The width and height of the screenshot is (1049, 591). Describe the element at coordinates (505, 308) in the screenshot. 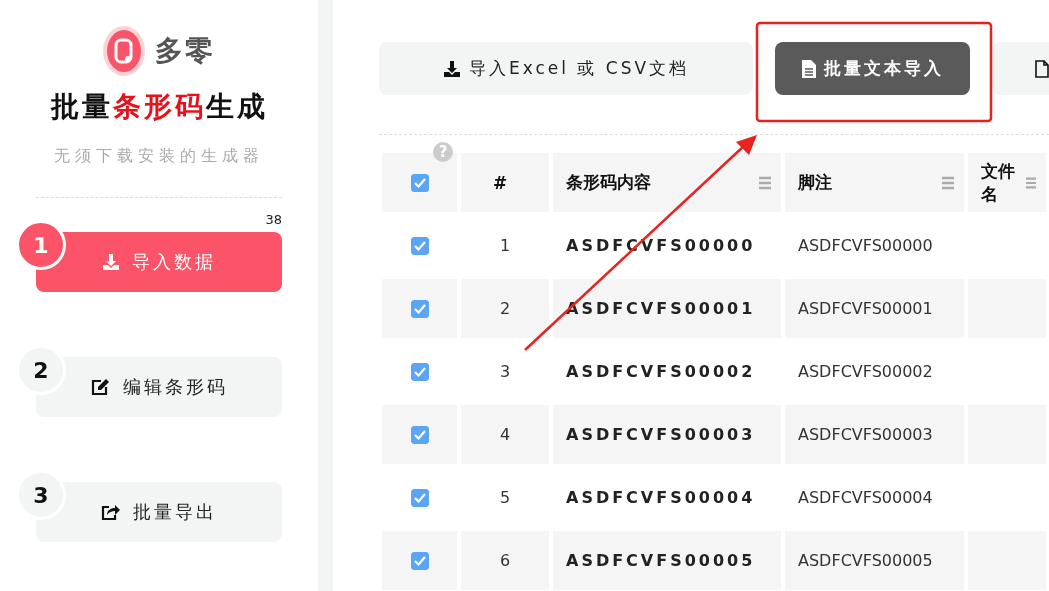

I see `row-number: 2` at that location.